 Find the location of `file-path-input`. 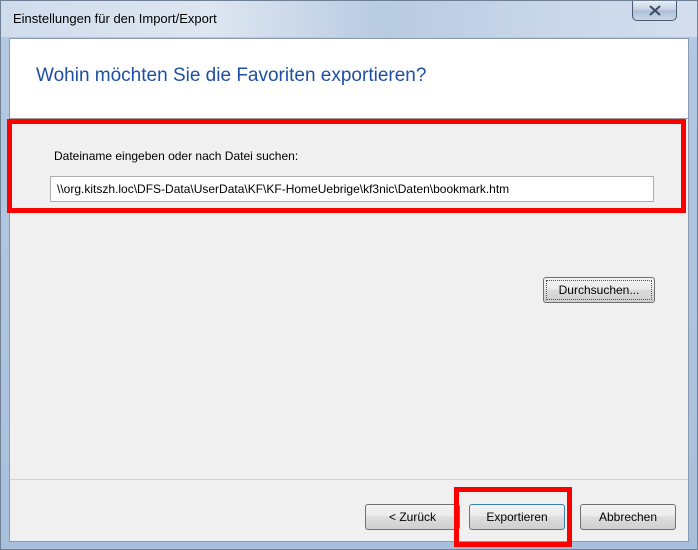

file-path-input is located at coordinates (352, 189).